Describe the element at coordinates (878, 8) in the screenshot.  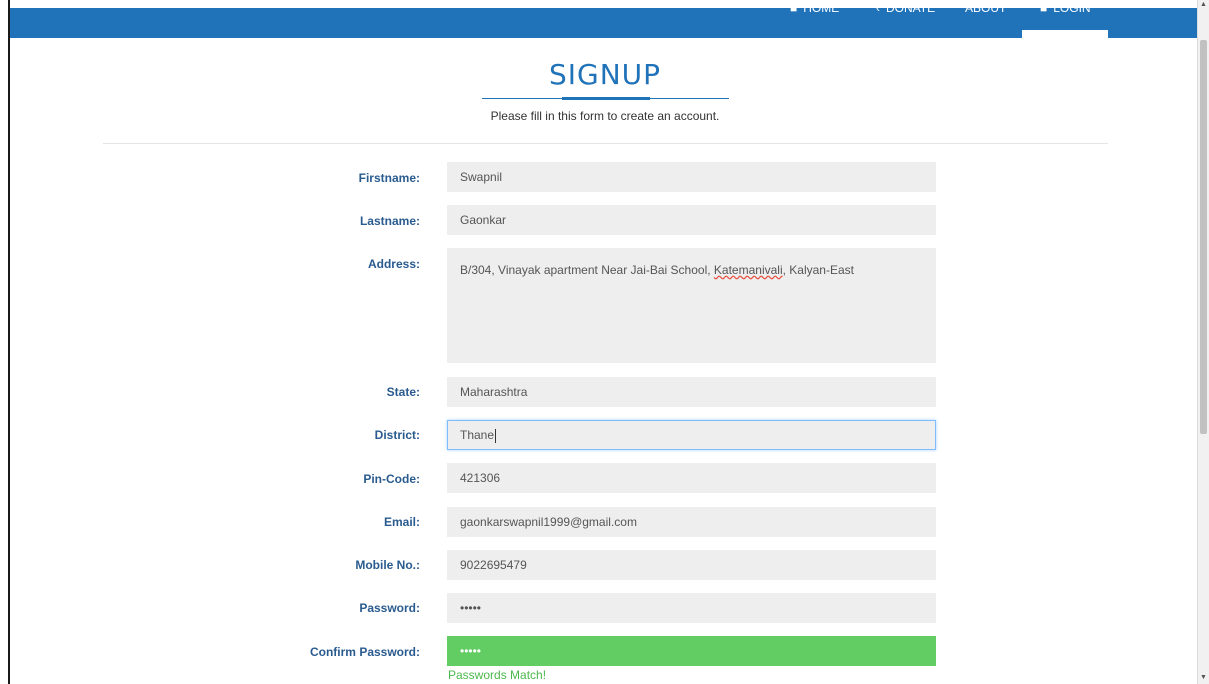
I see `heart-icon: ‹` at that location.